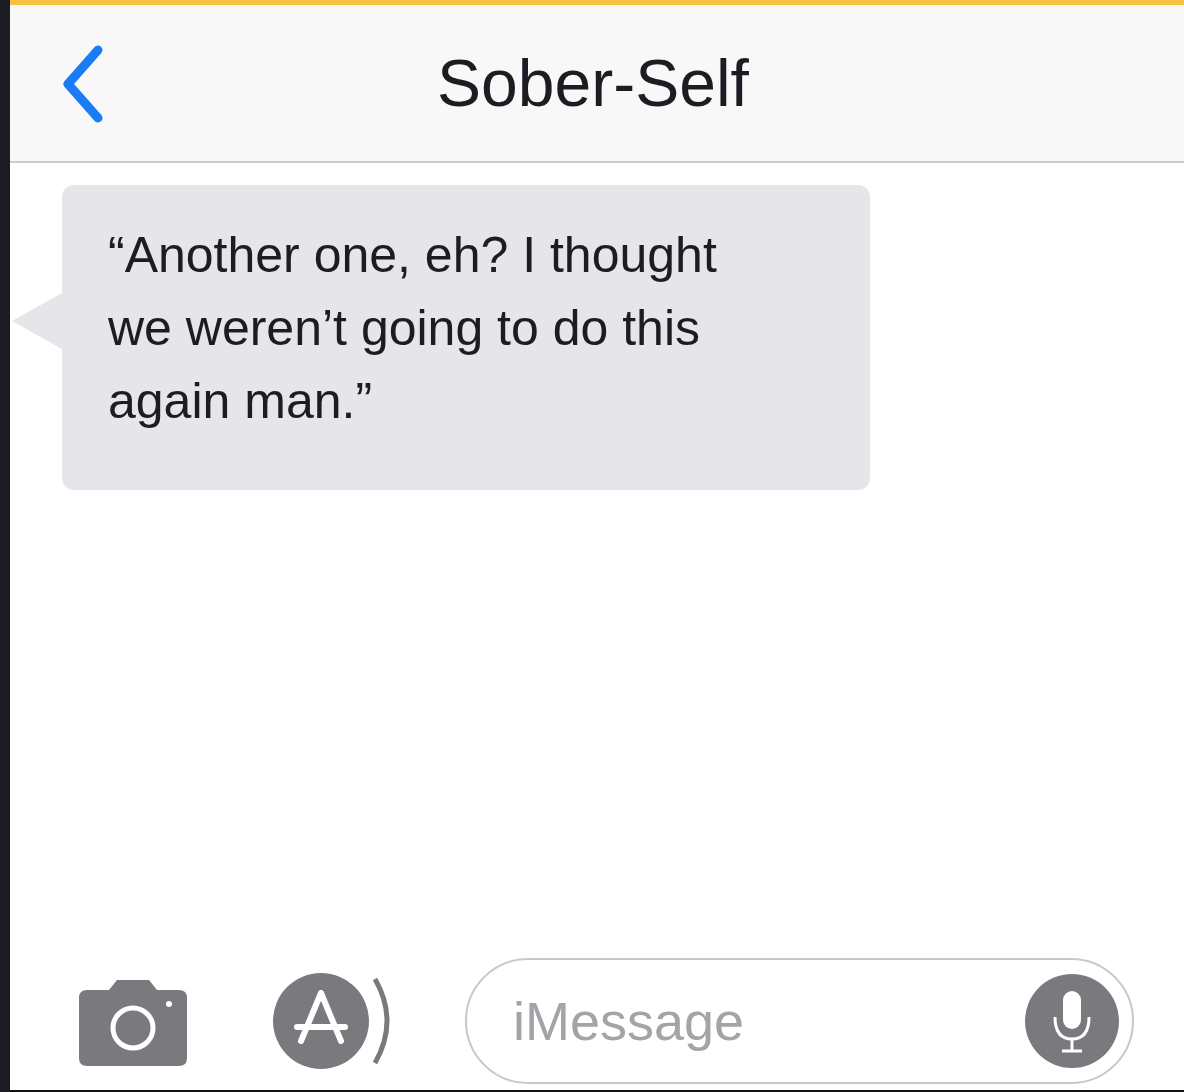 Image resolution: width=1184 pixels, height=1092 pixels. I want to click on microphone-icon, so click(1072, 1021).